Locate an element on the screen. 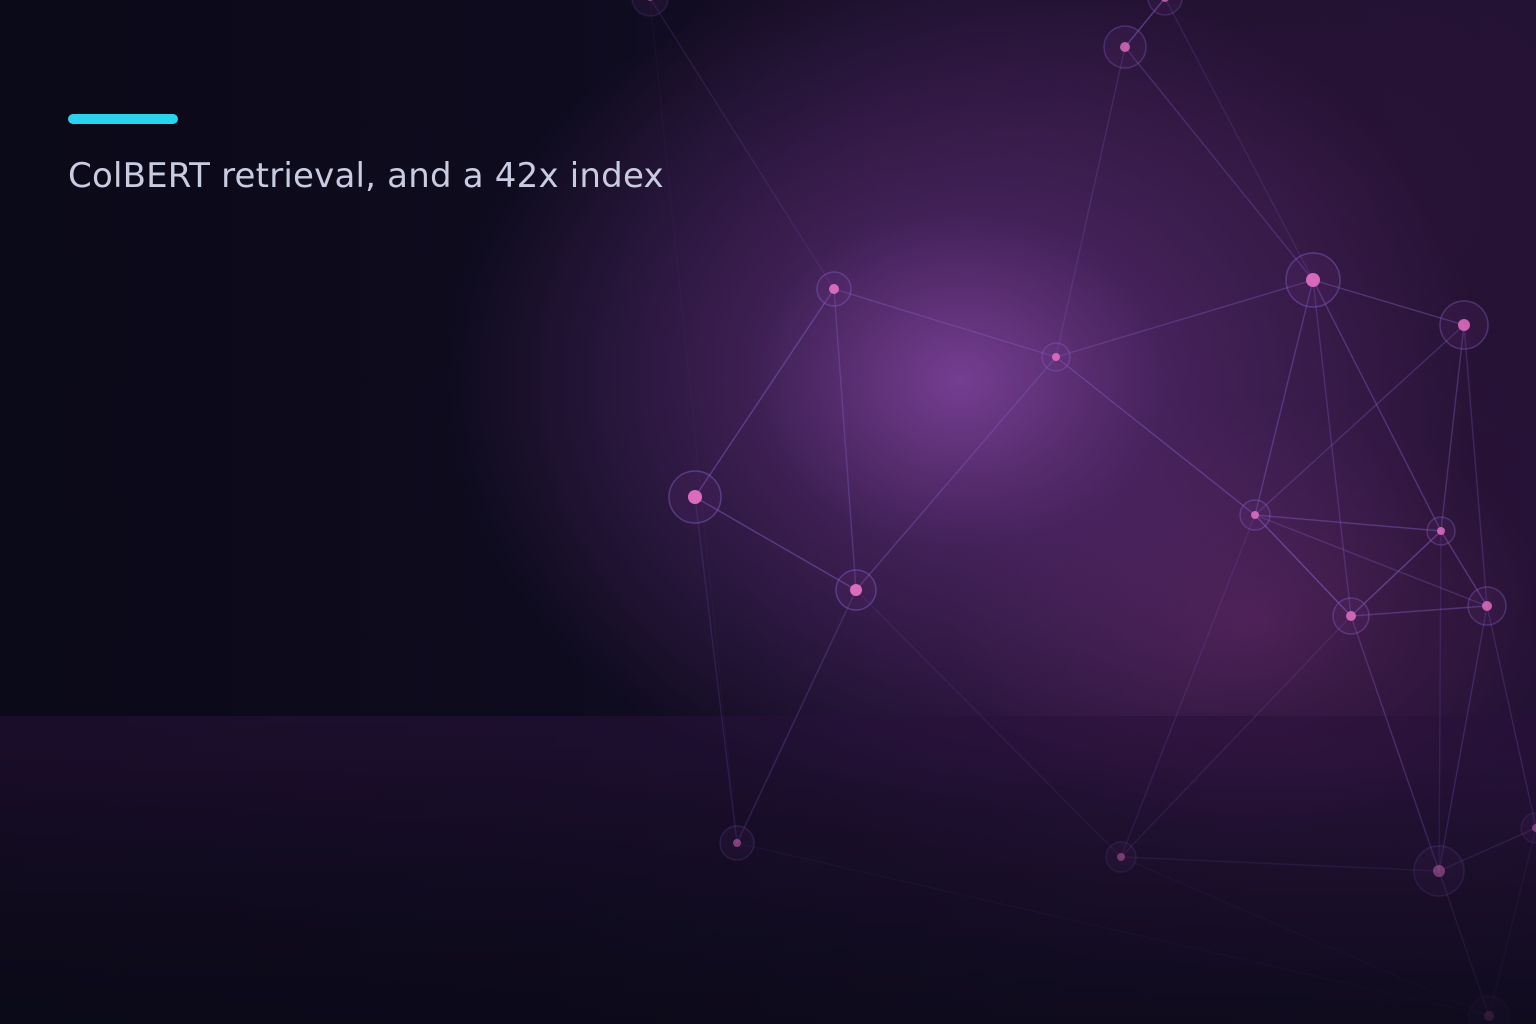  accent-bar is located at coordinates (123, 119).